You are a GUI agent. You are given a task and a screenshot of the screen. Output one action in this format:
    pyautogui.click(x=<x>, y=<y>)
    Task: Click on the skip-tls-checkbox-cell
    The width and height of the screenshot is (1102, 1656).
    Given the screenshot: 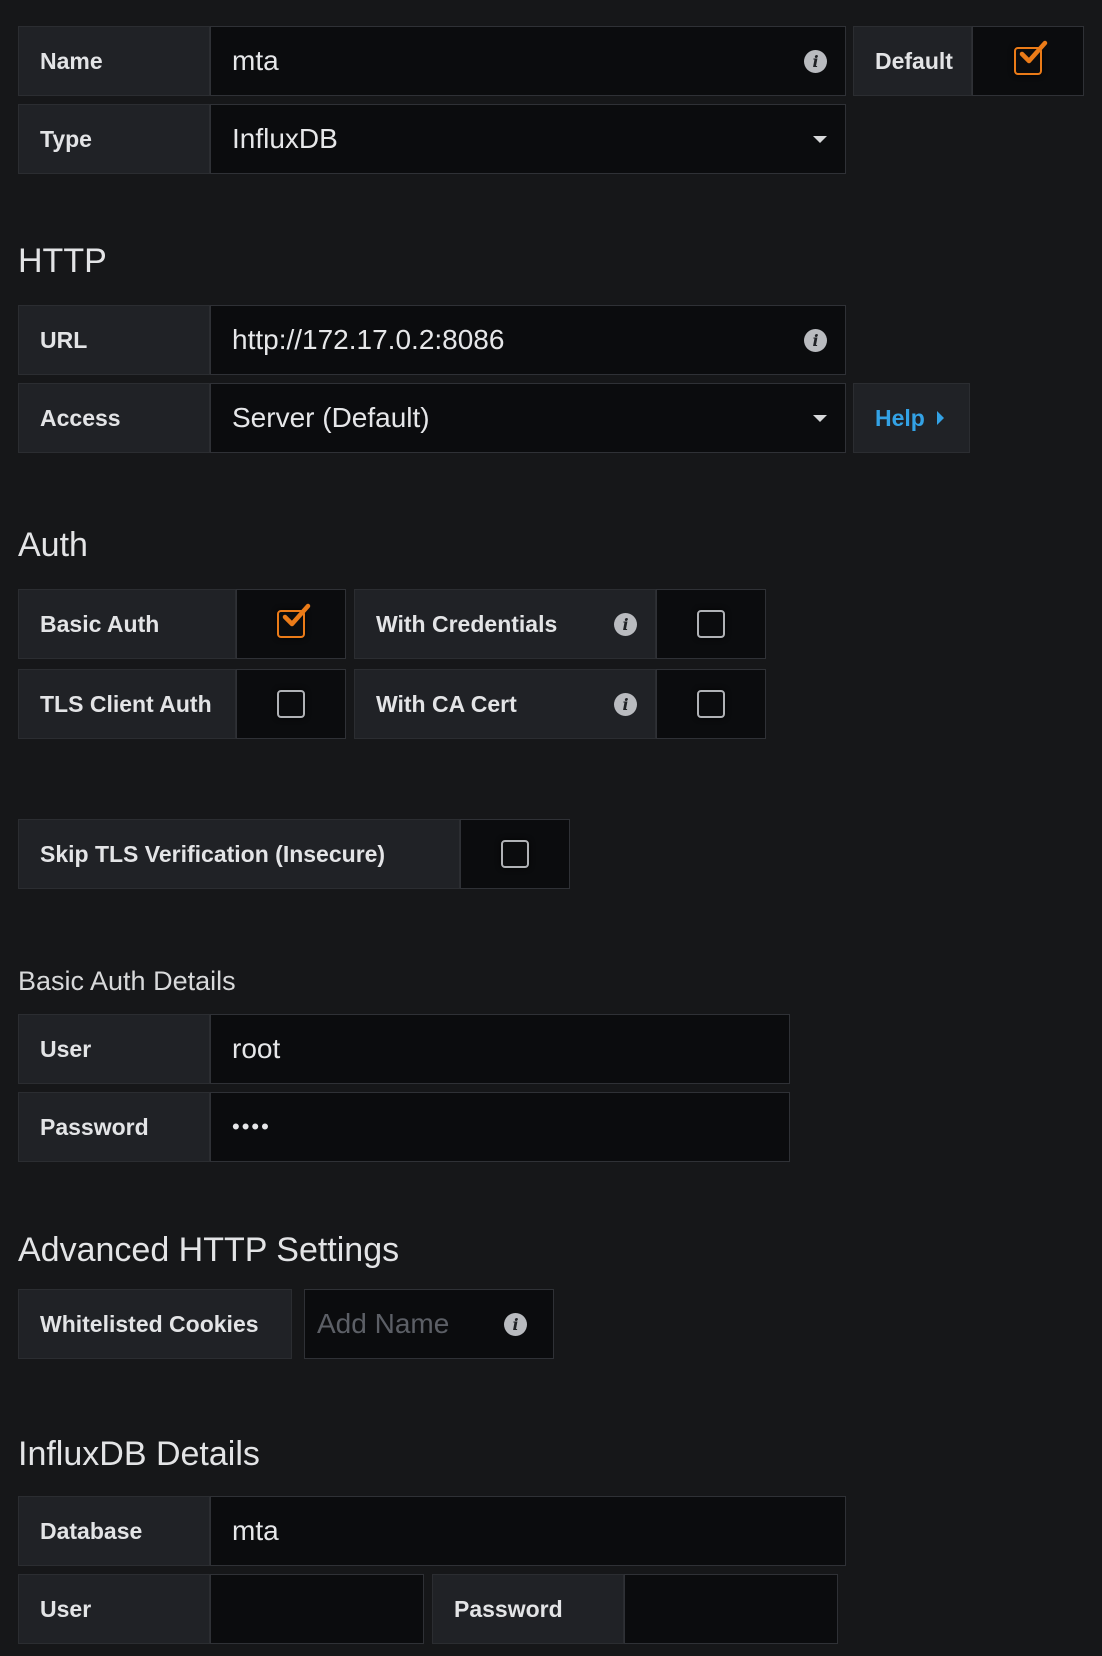 What is the action you would take?
    pyautogui.click(x=515, y=854)
    